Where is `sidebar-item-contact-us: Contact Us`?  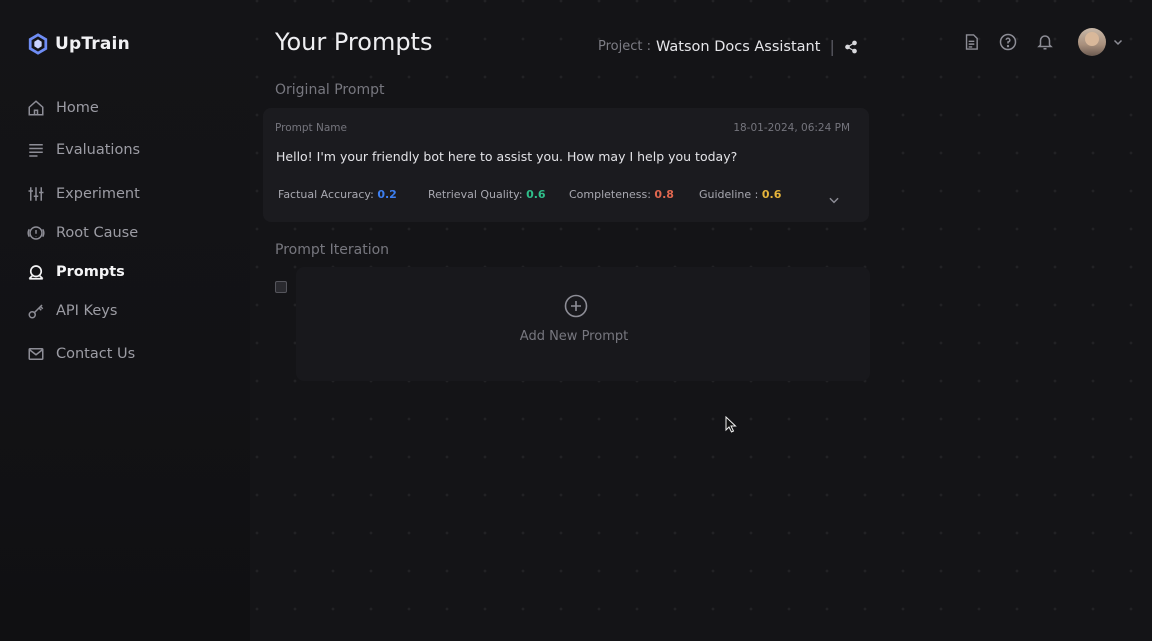 sidebar-item-contact-us: Contact Us is located at coordinates (80, 354).